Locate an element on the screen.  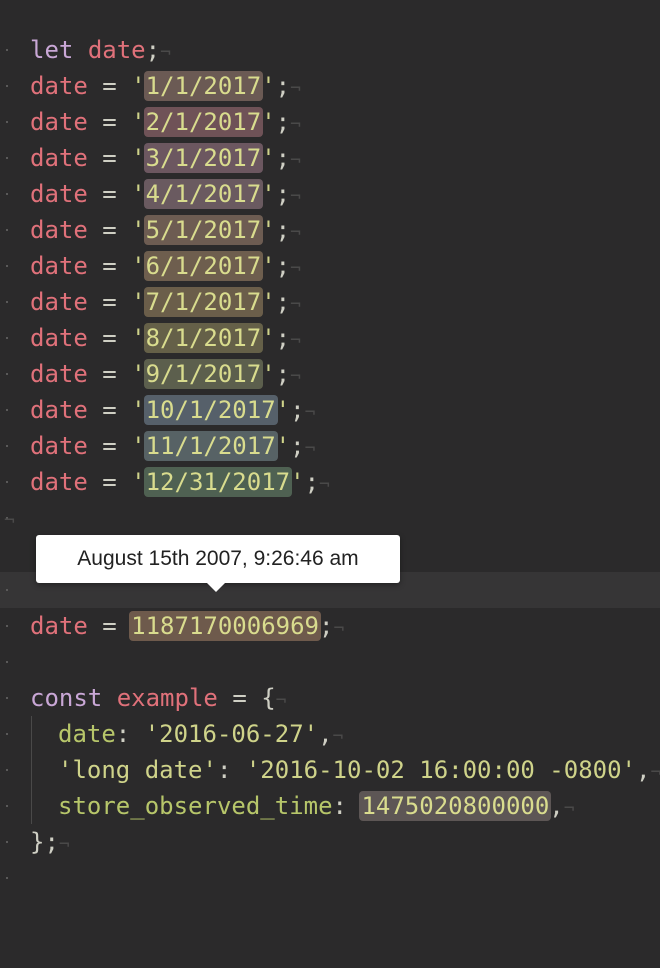
code-line-timestamp: date = 1187170006969;¬ is located at coordinates (330, 626).